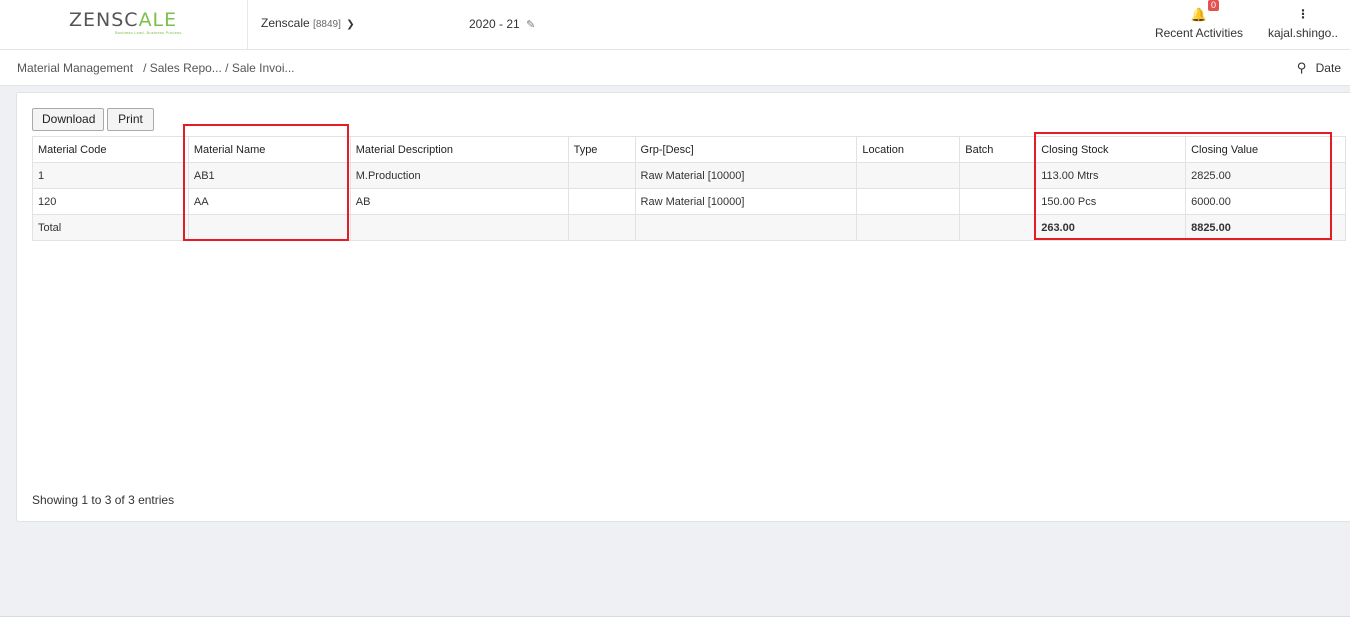  I want to click on bell-icon: 🔔, so click(1199, 14).